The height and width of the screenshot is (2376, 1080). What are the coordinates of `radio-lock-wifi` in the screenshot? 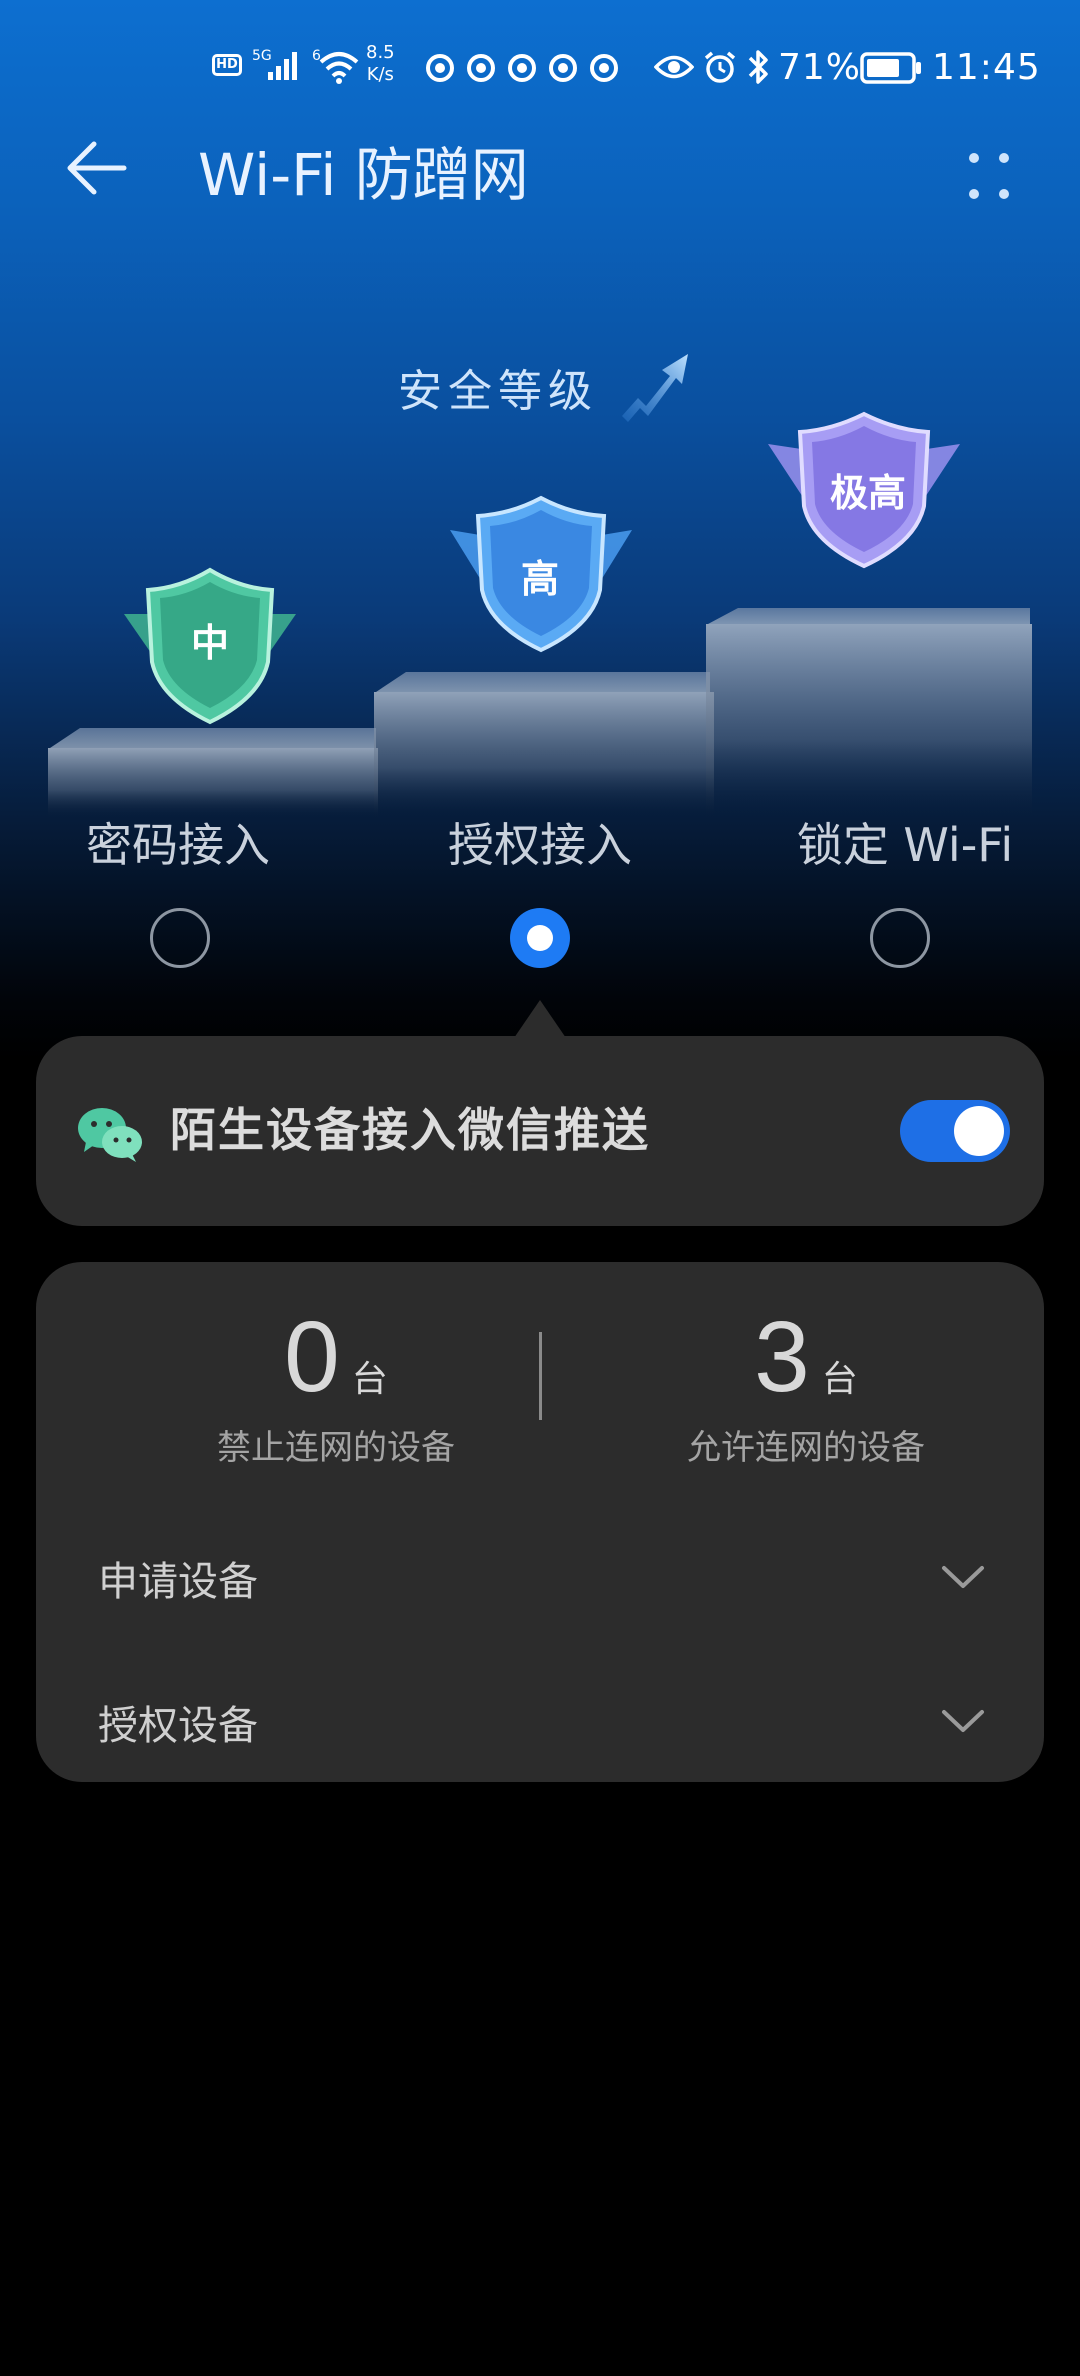 It's located at (900, 938).